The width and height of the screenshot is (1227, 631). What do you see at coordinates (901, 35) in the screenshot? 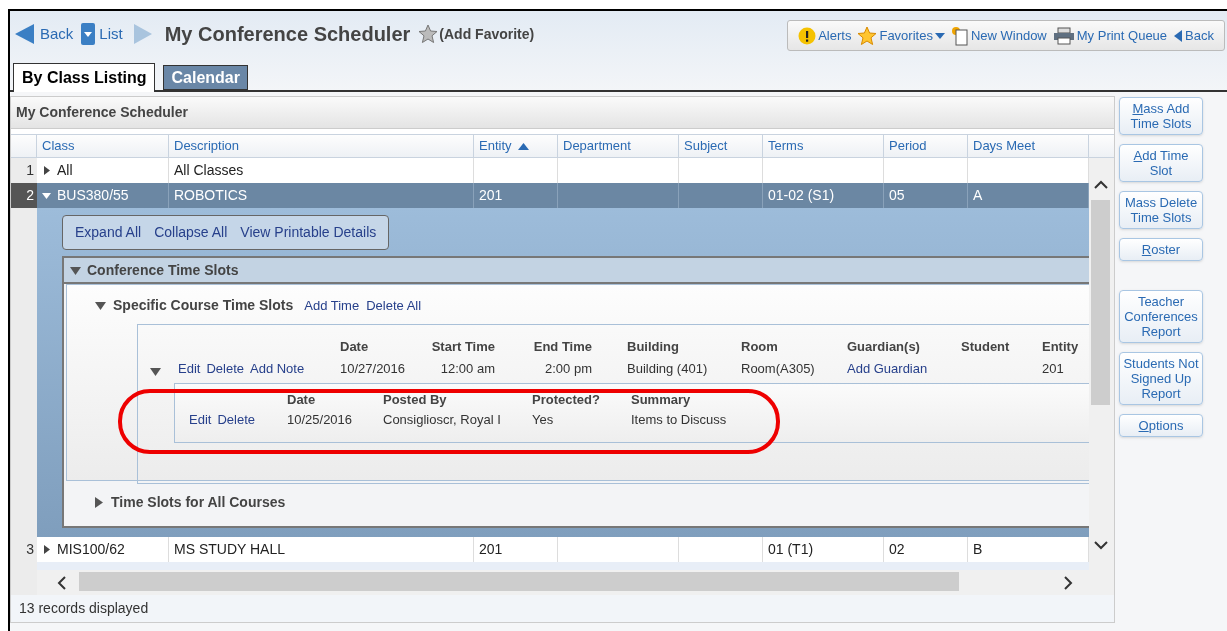
I see `toolbar-link: Favorites` at bounding box center [901, 35].